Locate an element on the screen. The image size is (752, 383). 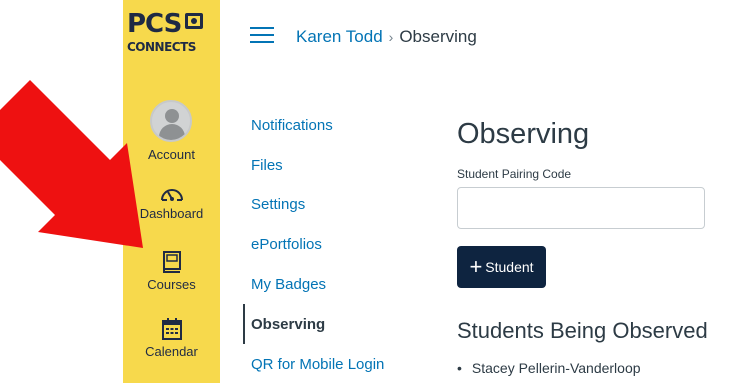
list-item: Stacey Pellerin-Vanderloop is located at coordinates (549, 368).